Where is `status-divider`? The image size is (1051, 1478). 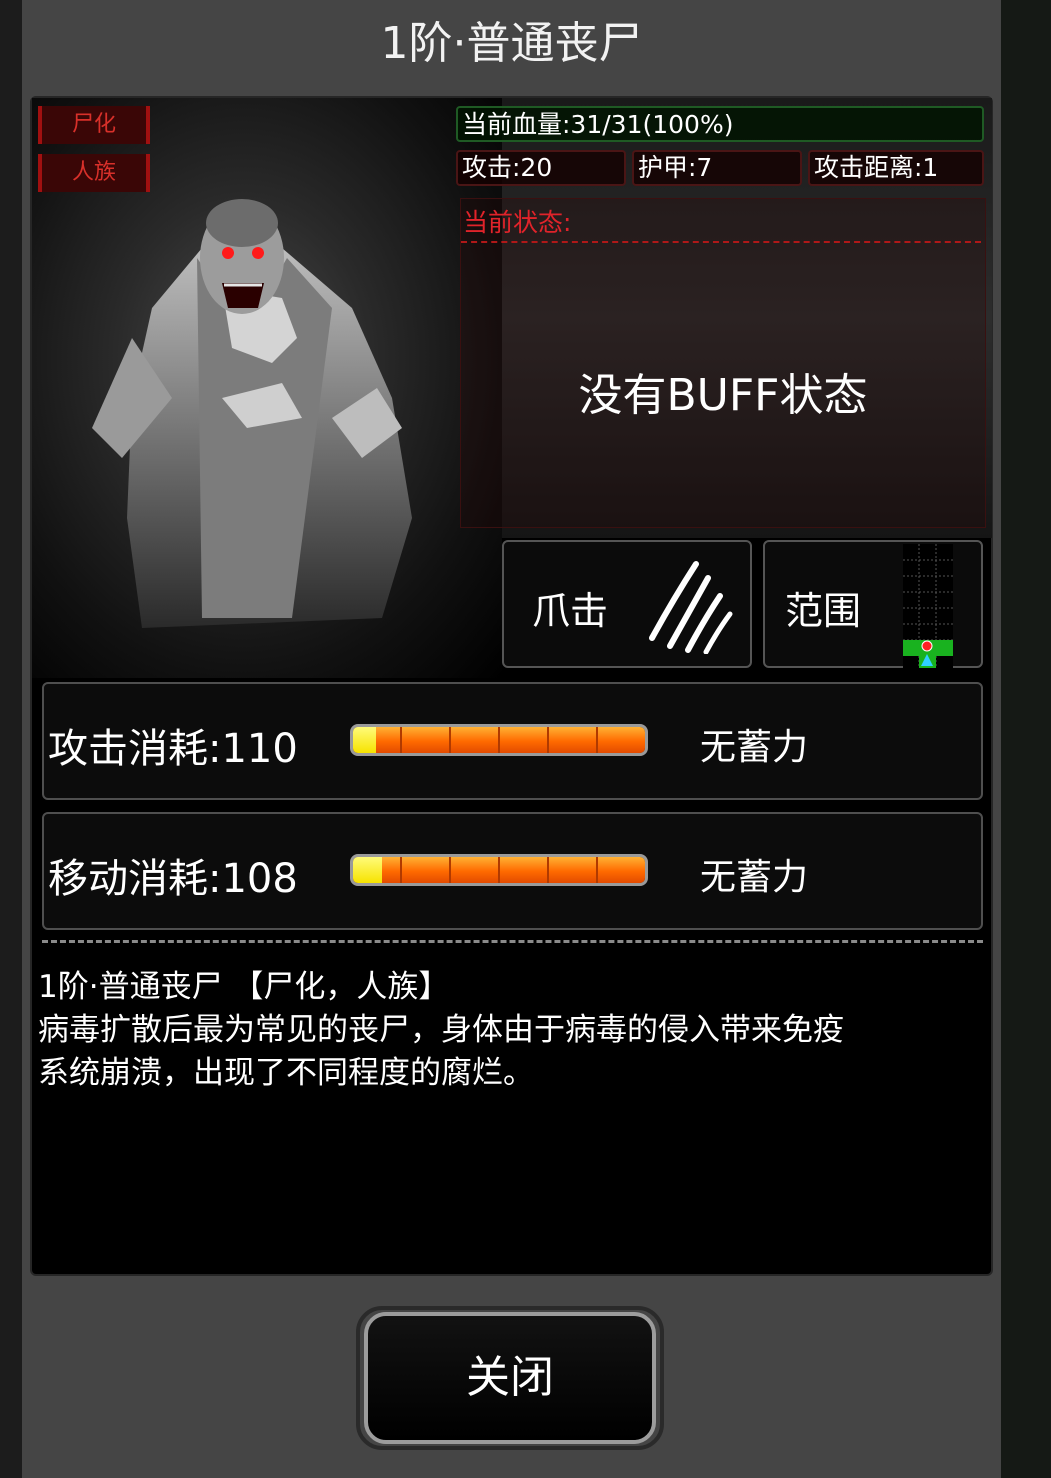
status-divider is located at coordinates (721, 242).